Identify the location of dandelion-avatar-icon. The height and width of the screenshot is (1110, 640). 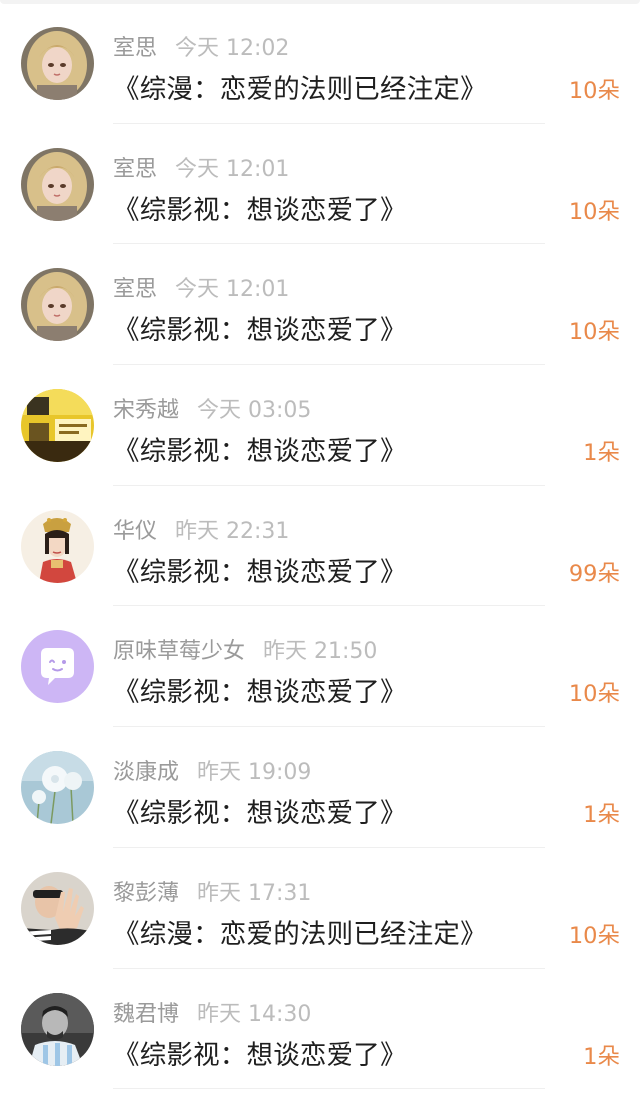
(57, 788).